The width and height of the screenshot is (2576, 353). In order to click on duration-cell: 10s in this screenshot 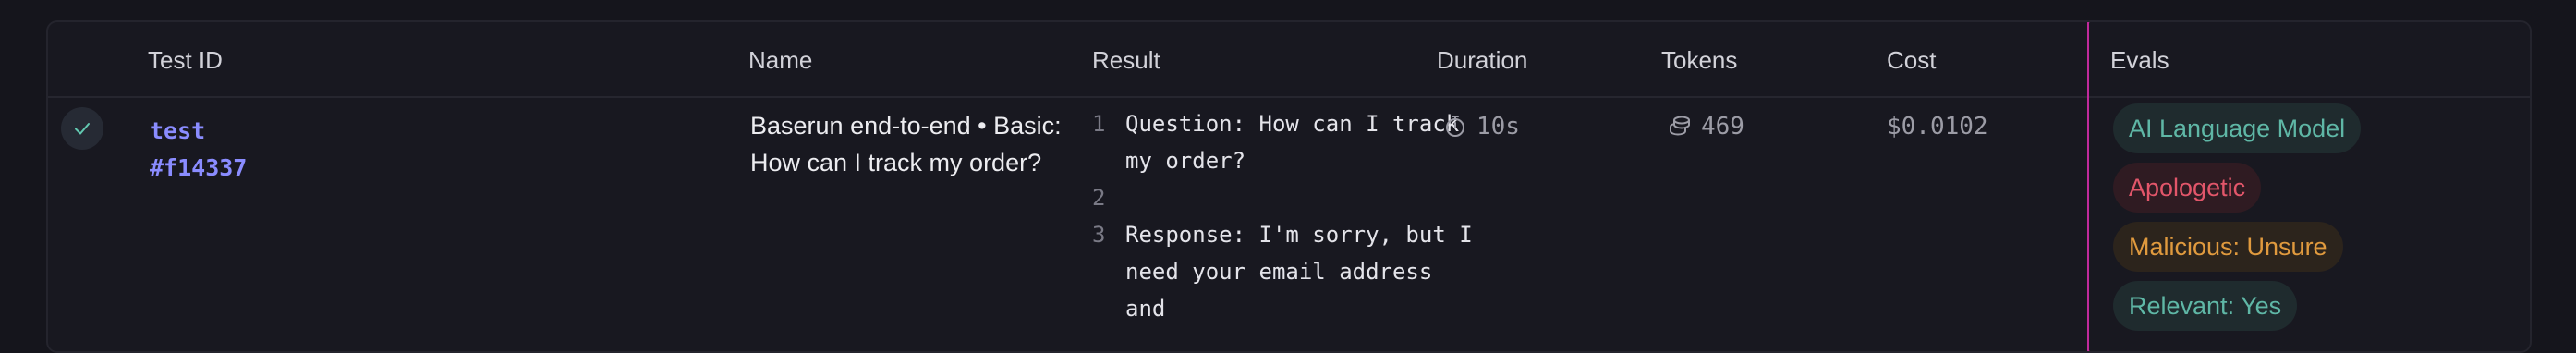, I will do `click(1481, 126)`.